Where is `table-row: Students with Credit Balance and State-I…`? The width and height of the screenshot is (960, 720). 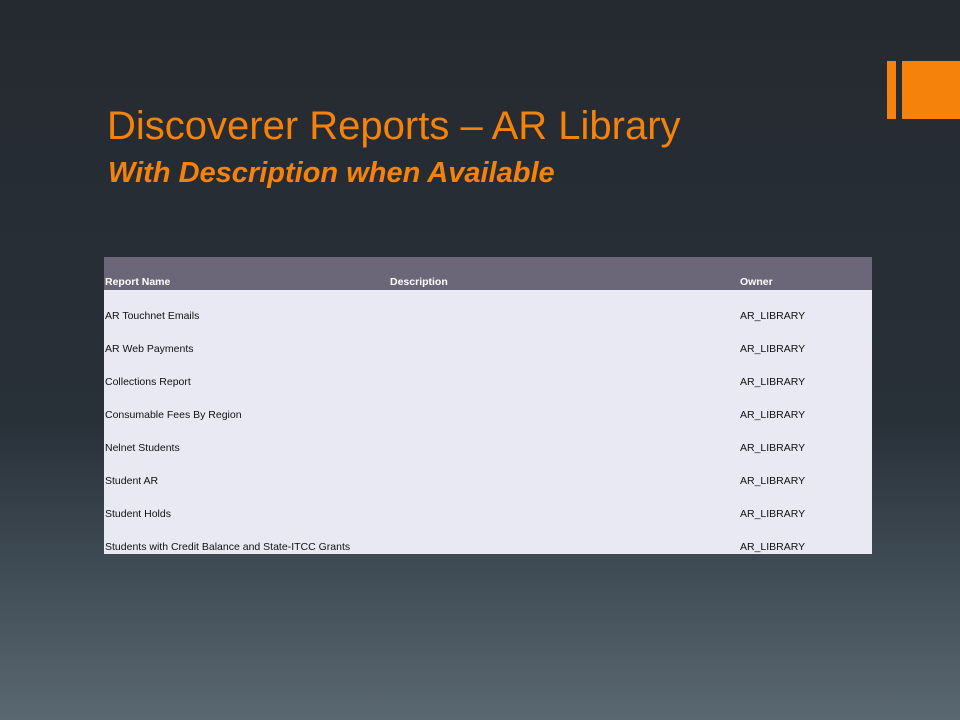
table-row: Students with Credit Balance and State-I… is located at coordinates (488, 537).